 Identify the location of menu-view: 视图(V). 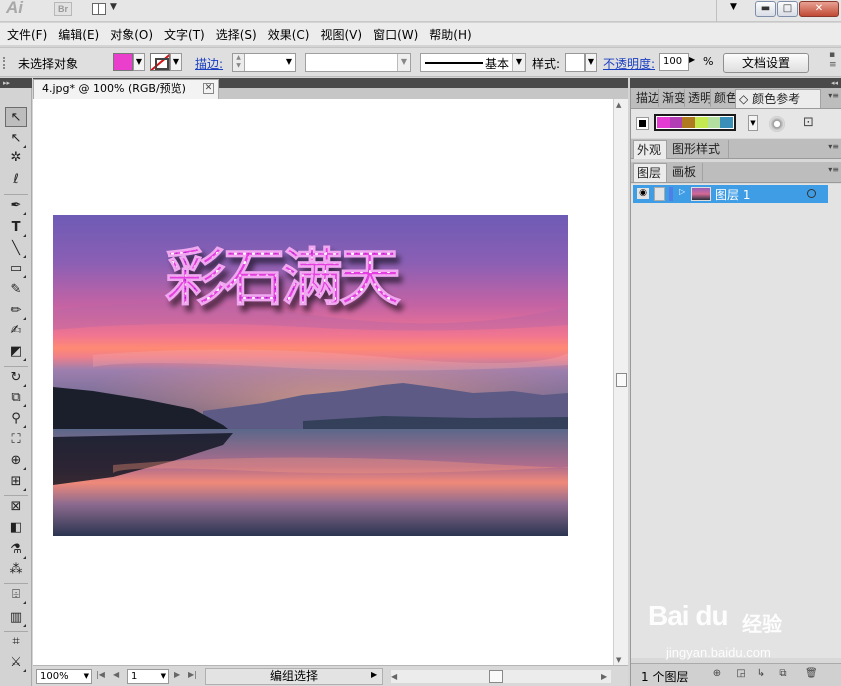
(344, 34).